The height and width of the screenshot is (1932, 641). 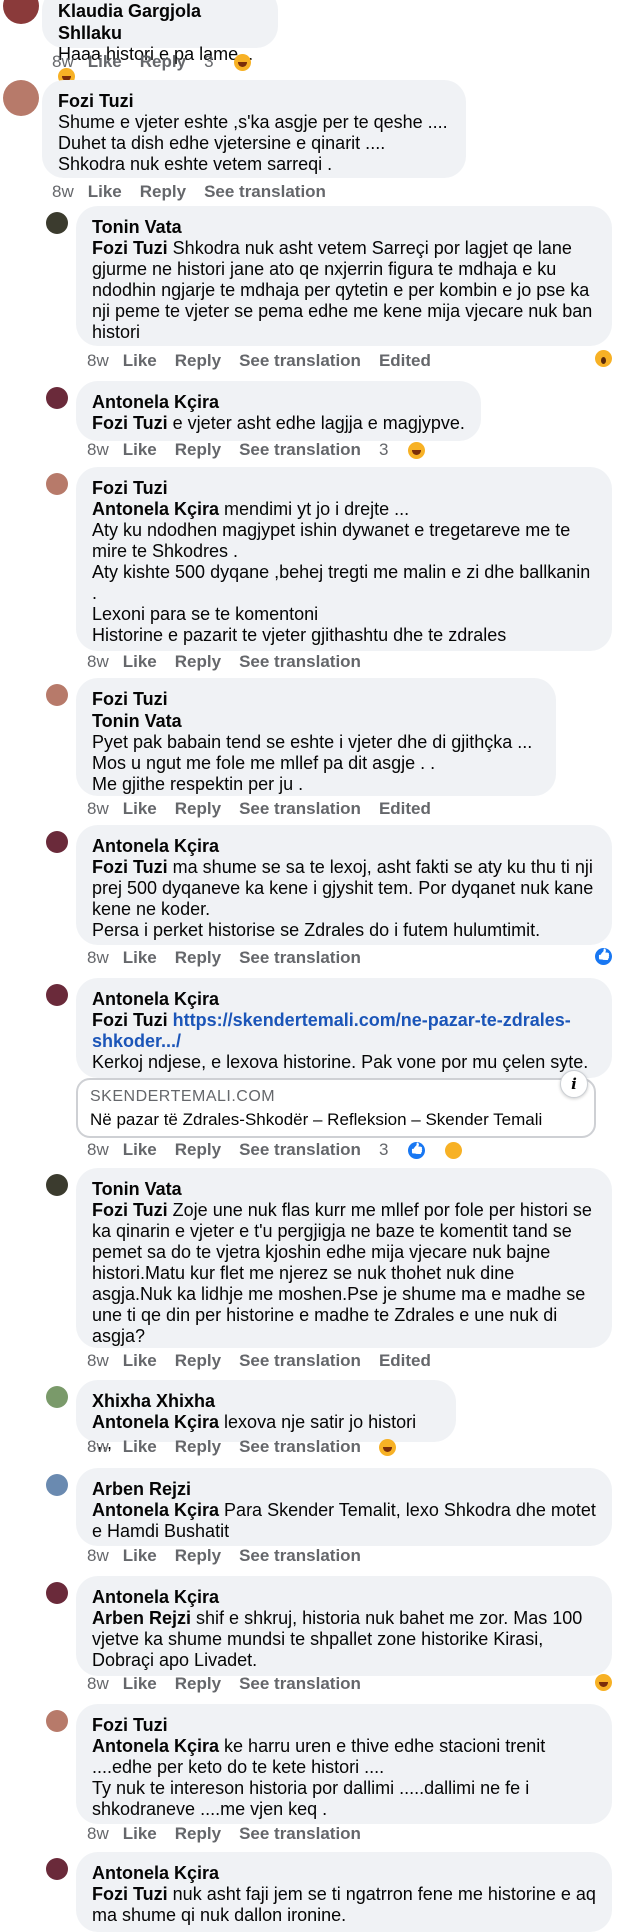 I want to click on mention-link: Arben Rejzi, so click(x=141, y=1618).